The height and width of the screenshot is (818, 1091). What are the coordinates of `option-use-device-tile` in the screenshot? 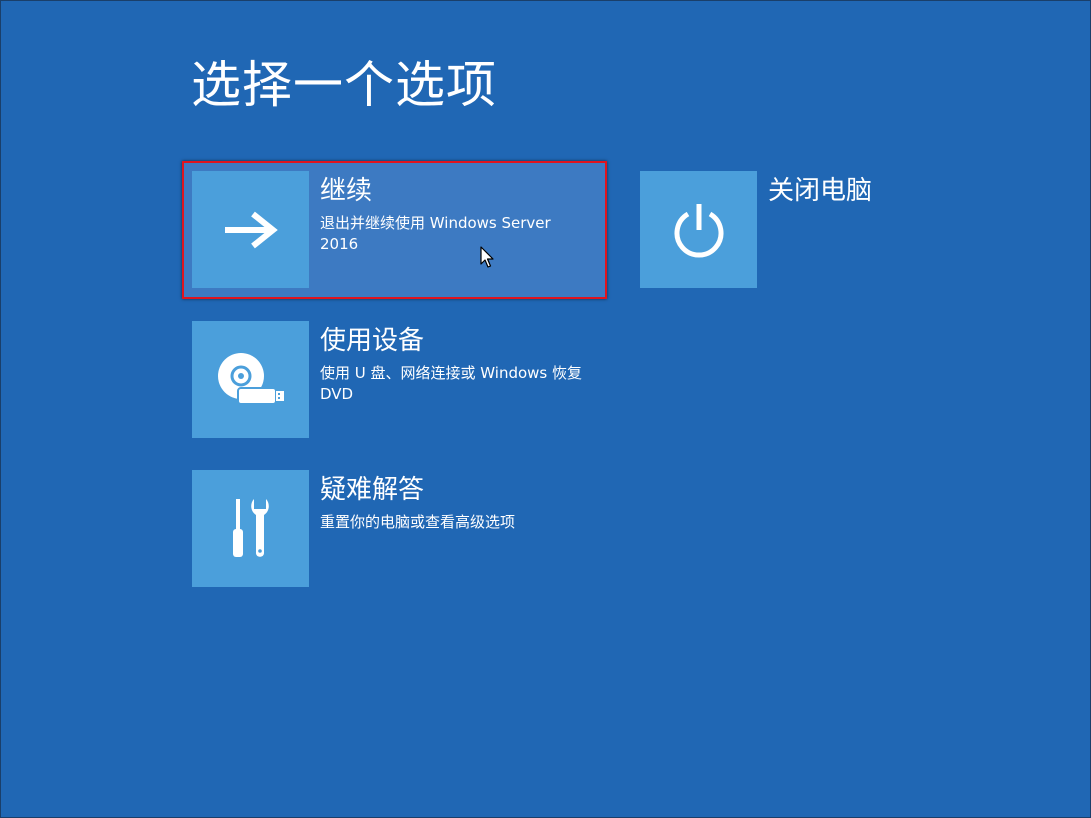 It's located at (250, 379).